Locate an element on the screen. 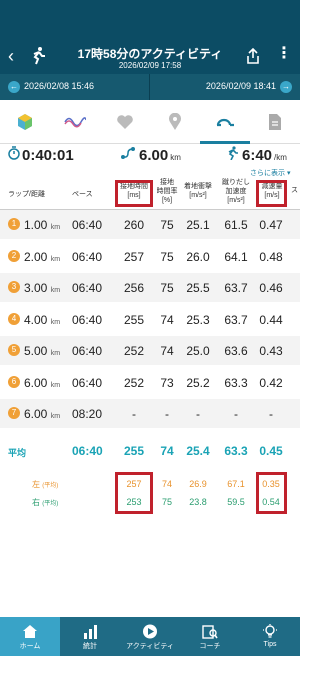  lap-contact-time: 255 is located at coordinates (134, 319).